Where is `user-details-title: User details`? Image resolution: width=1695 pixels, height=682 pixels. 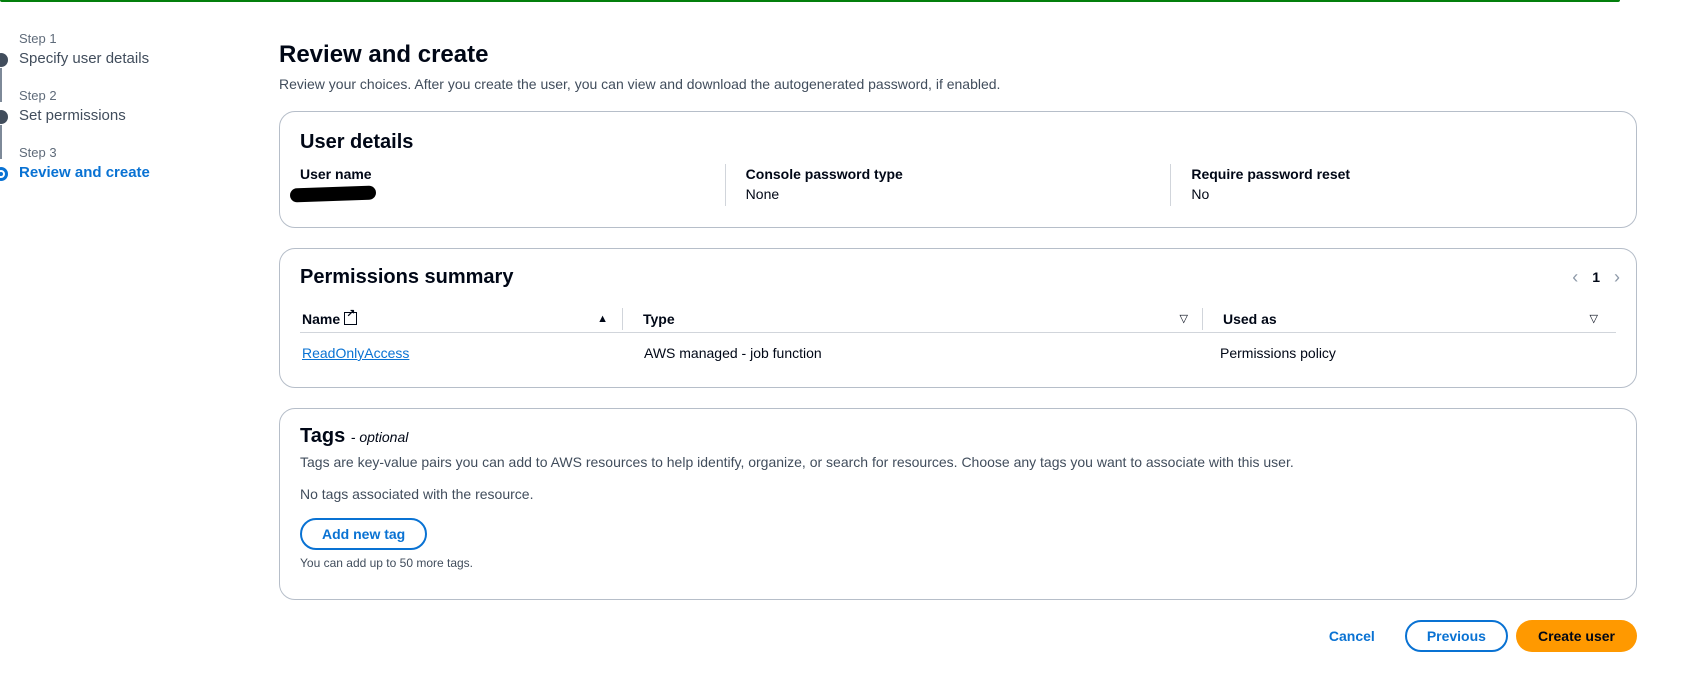
user-details-title: User details is located at coordinates (357, 142).